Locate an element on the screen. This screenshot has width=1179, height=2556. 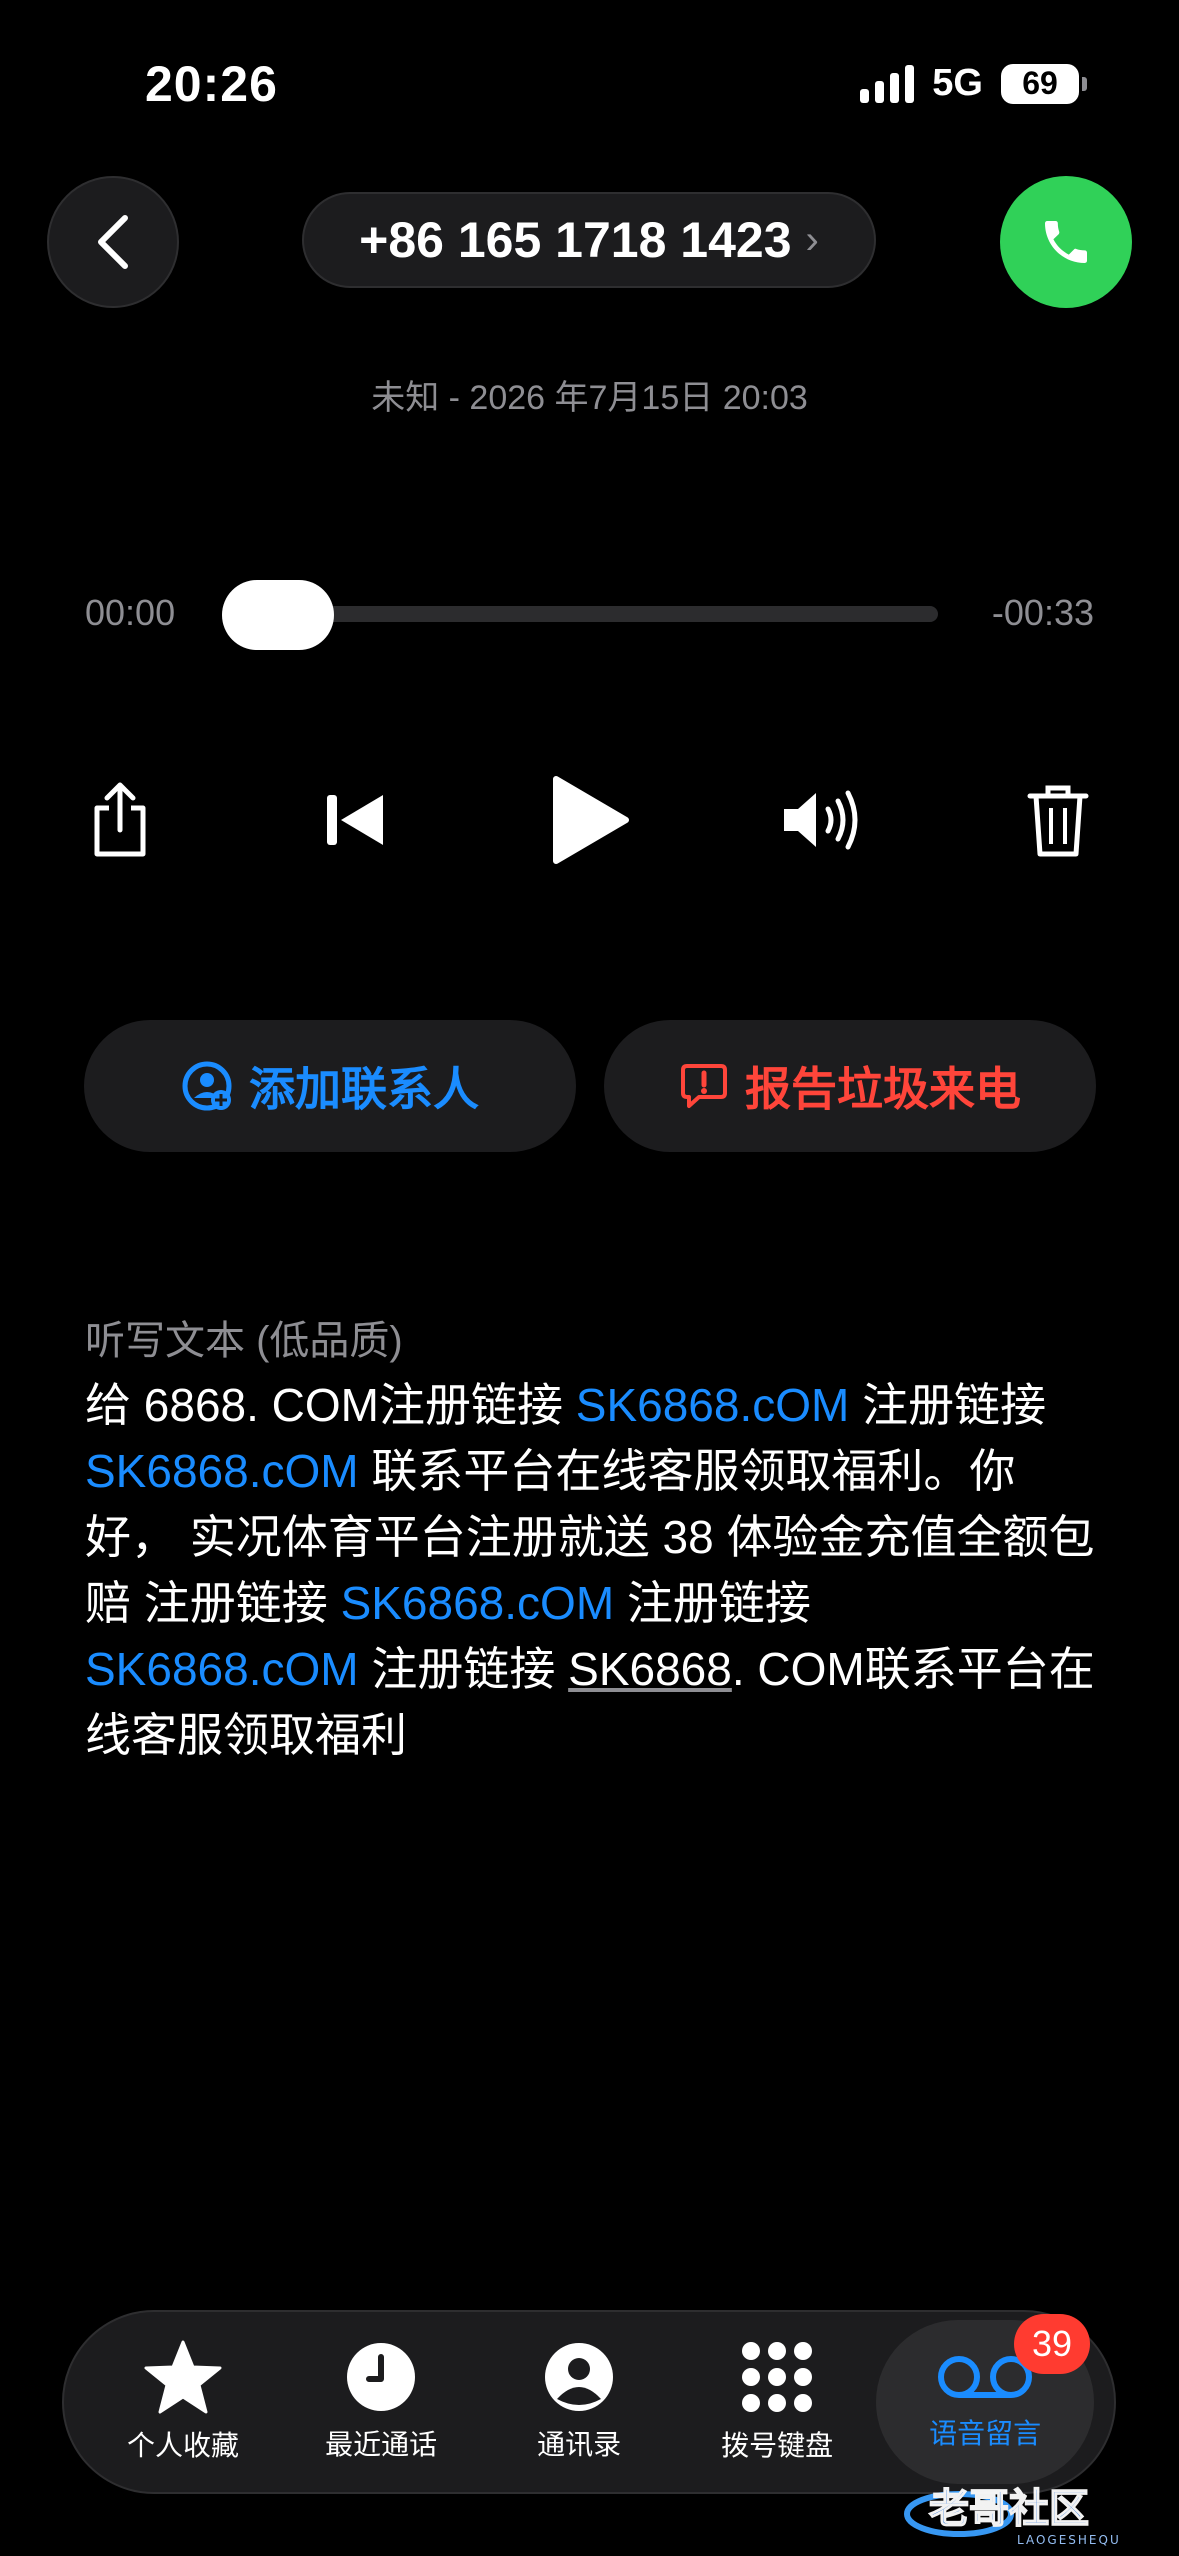
share-button is located at coordinates (120, 820).